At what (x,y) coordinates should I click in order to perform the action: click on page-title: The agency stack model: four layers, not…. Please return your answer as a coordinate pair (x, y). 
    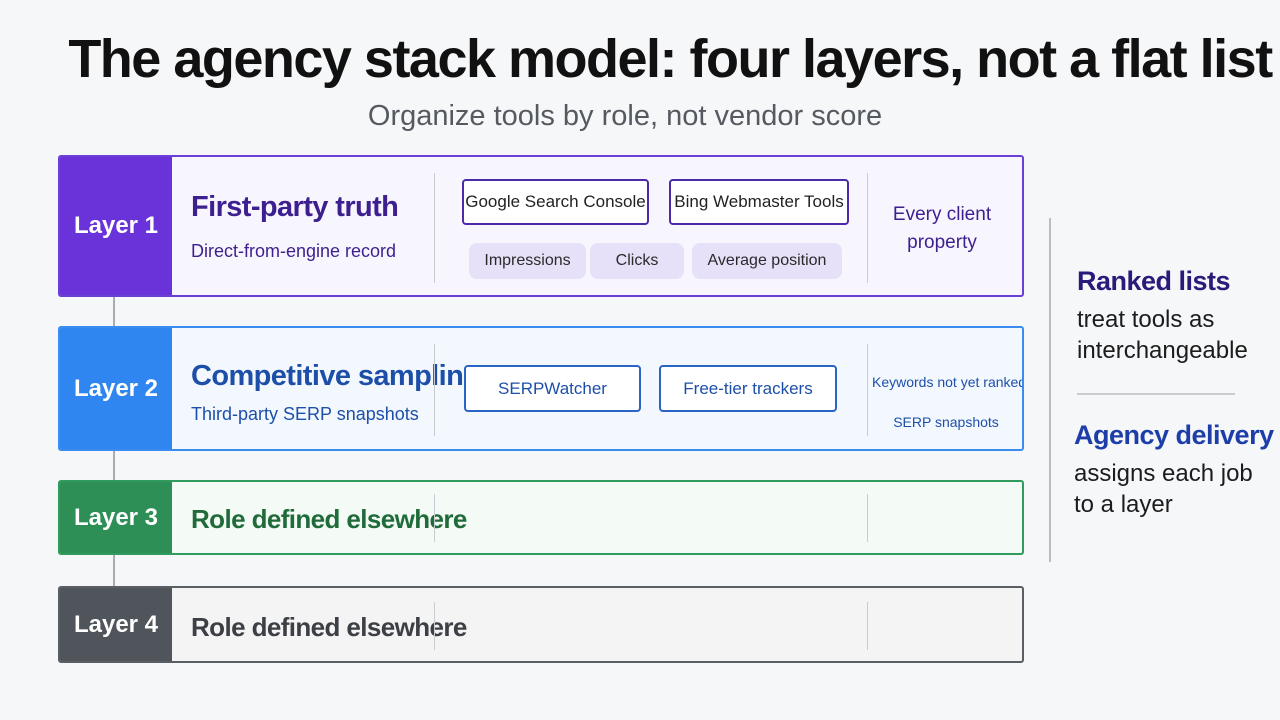
    Looking at the image, I should click on (670, 59).